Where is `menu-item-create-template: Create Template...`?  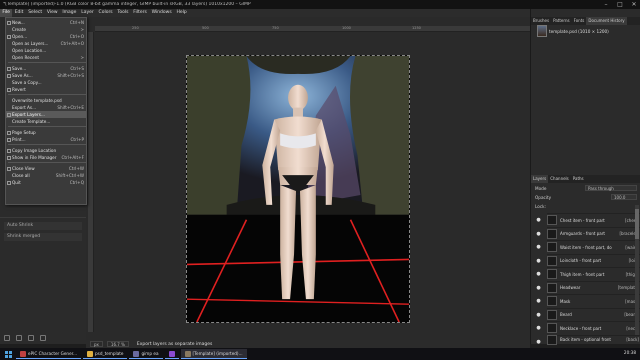 menu-item-create-template: Create Template... is located at coordinates (46, 121).